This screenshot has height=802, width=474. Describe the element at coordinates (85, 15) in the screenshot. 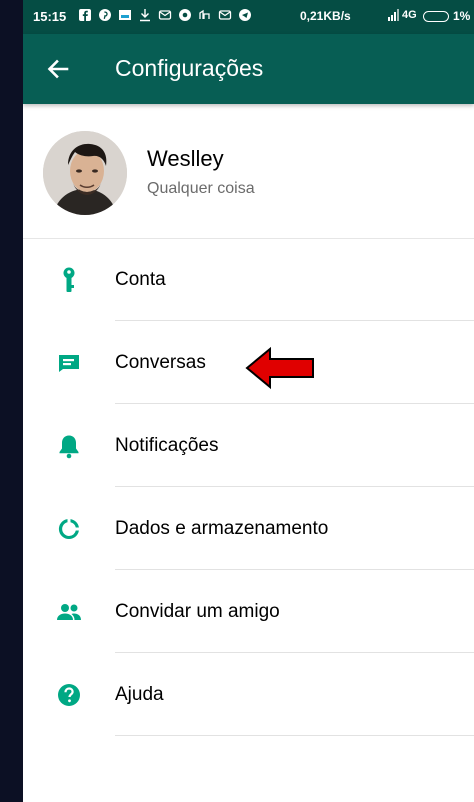

I see `facebook-icon` at that location.